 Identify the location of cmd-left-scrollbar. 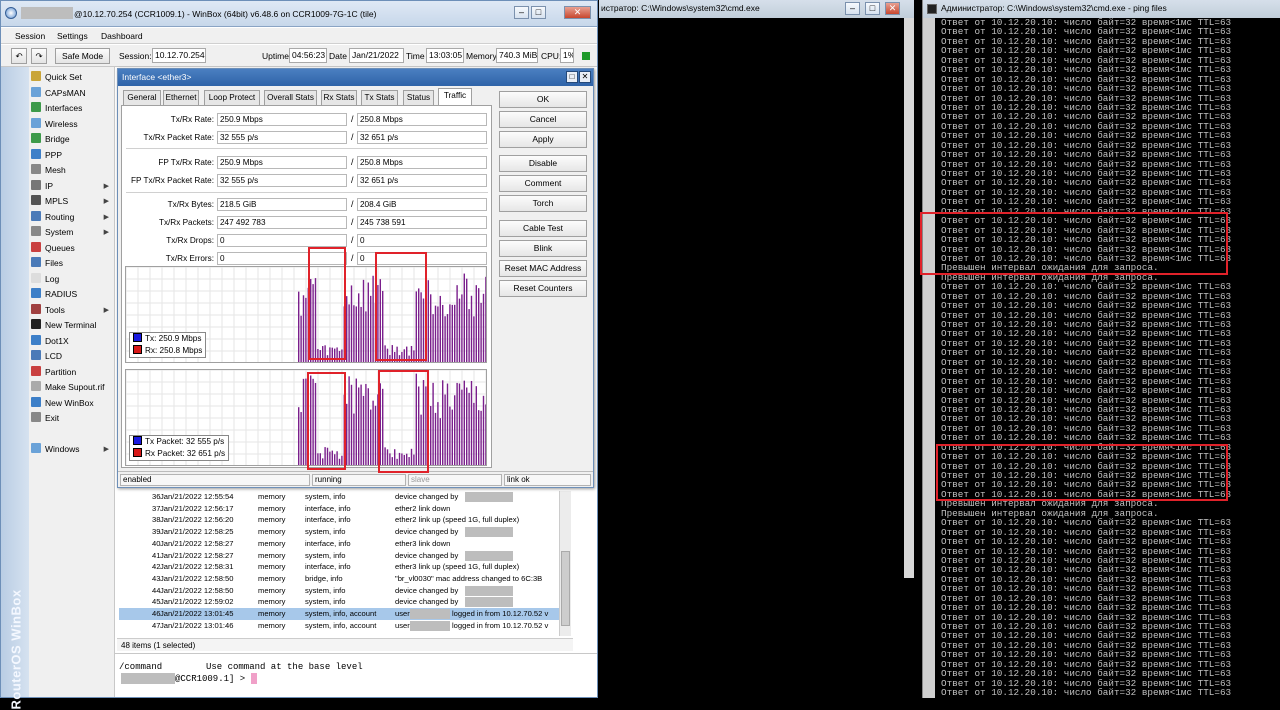
(929, 358).